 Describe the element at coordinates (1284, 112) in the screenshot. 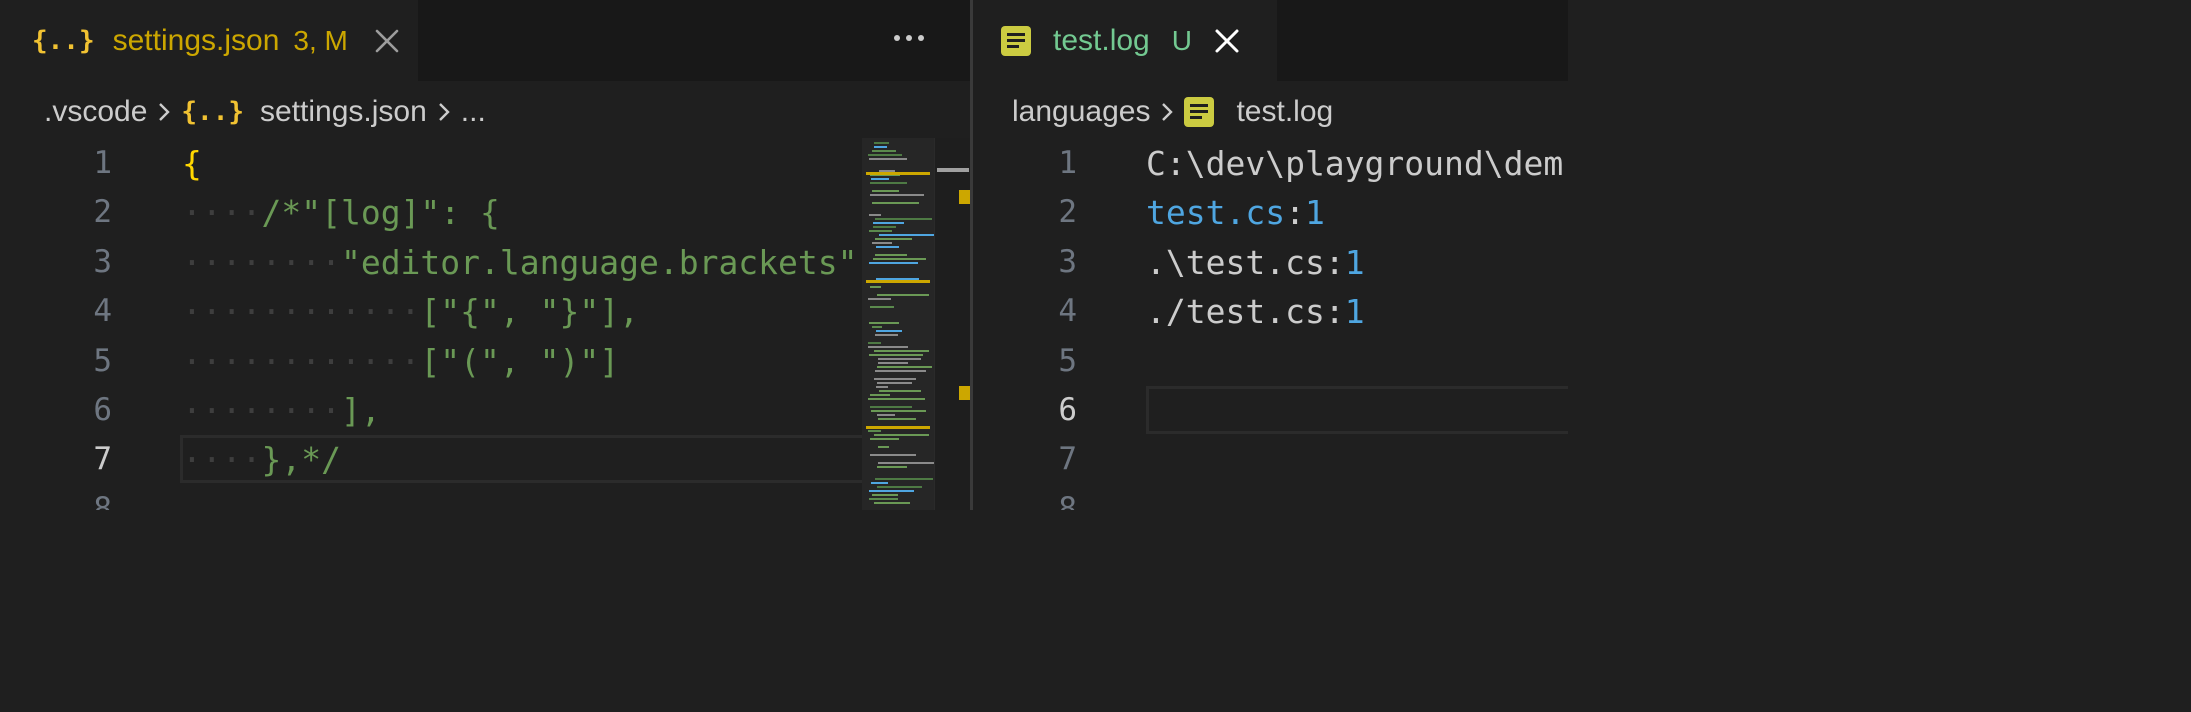

I see `breadcrumb-file: test.log` at that location.